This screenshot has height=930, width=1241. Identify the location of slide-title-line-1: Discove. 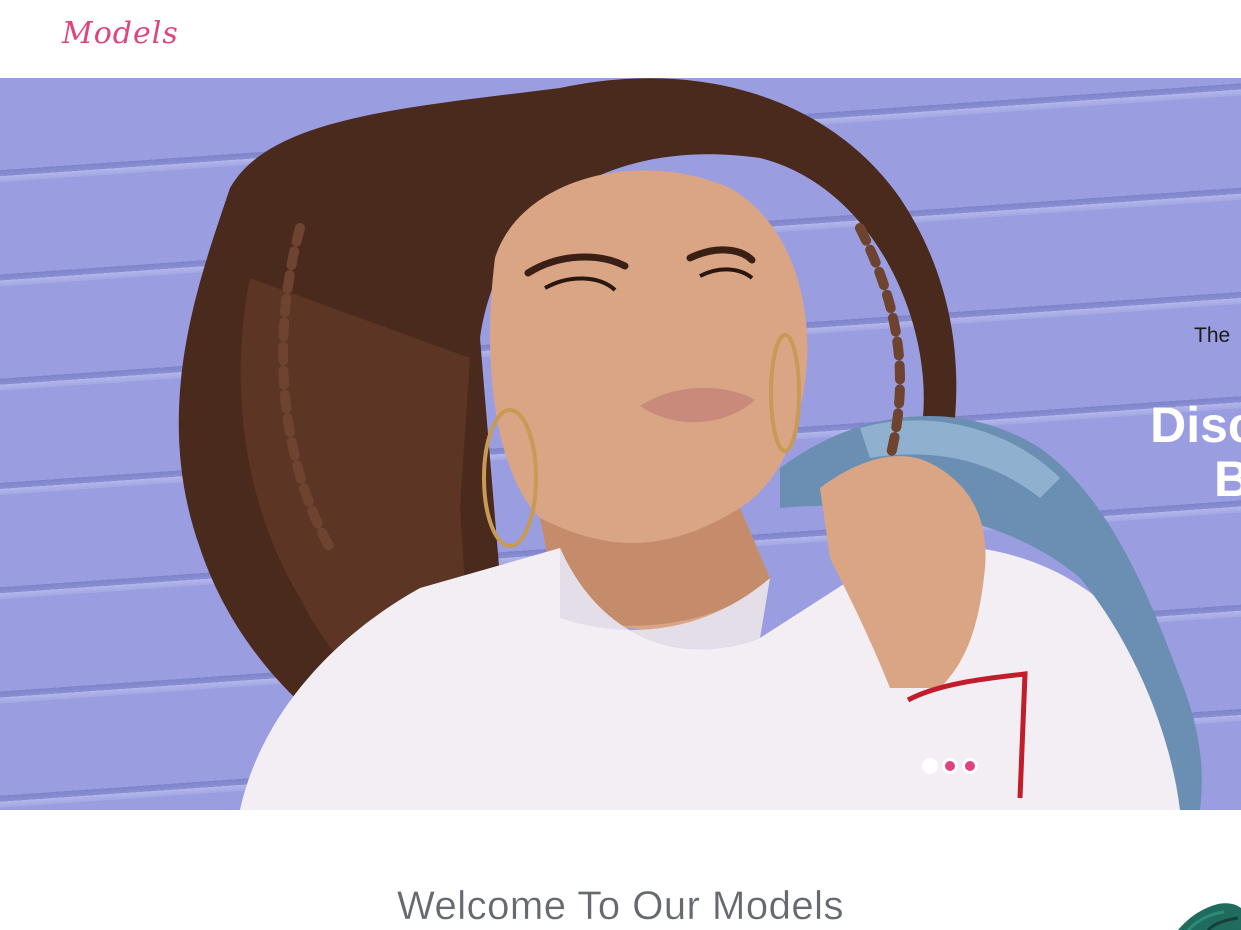
(1195, 424).